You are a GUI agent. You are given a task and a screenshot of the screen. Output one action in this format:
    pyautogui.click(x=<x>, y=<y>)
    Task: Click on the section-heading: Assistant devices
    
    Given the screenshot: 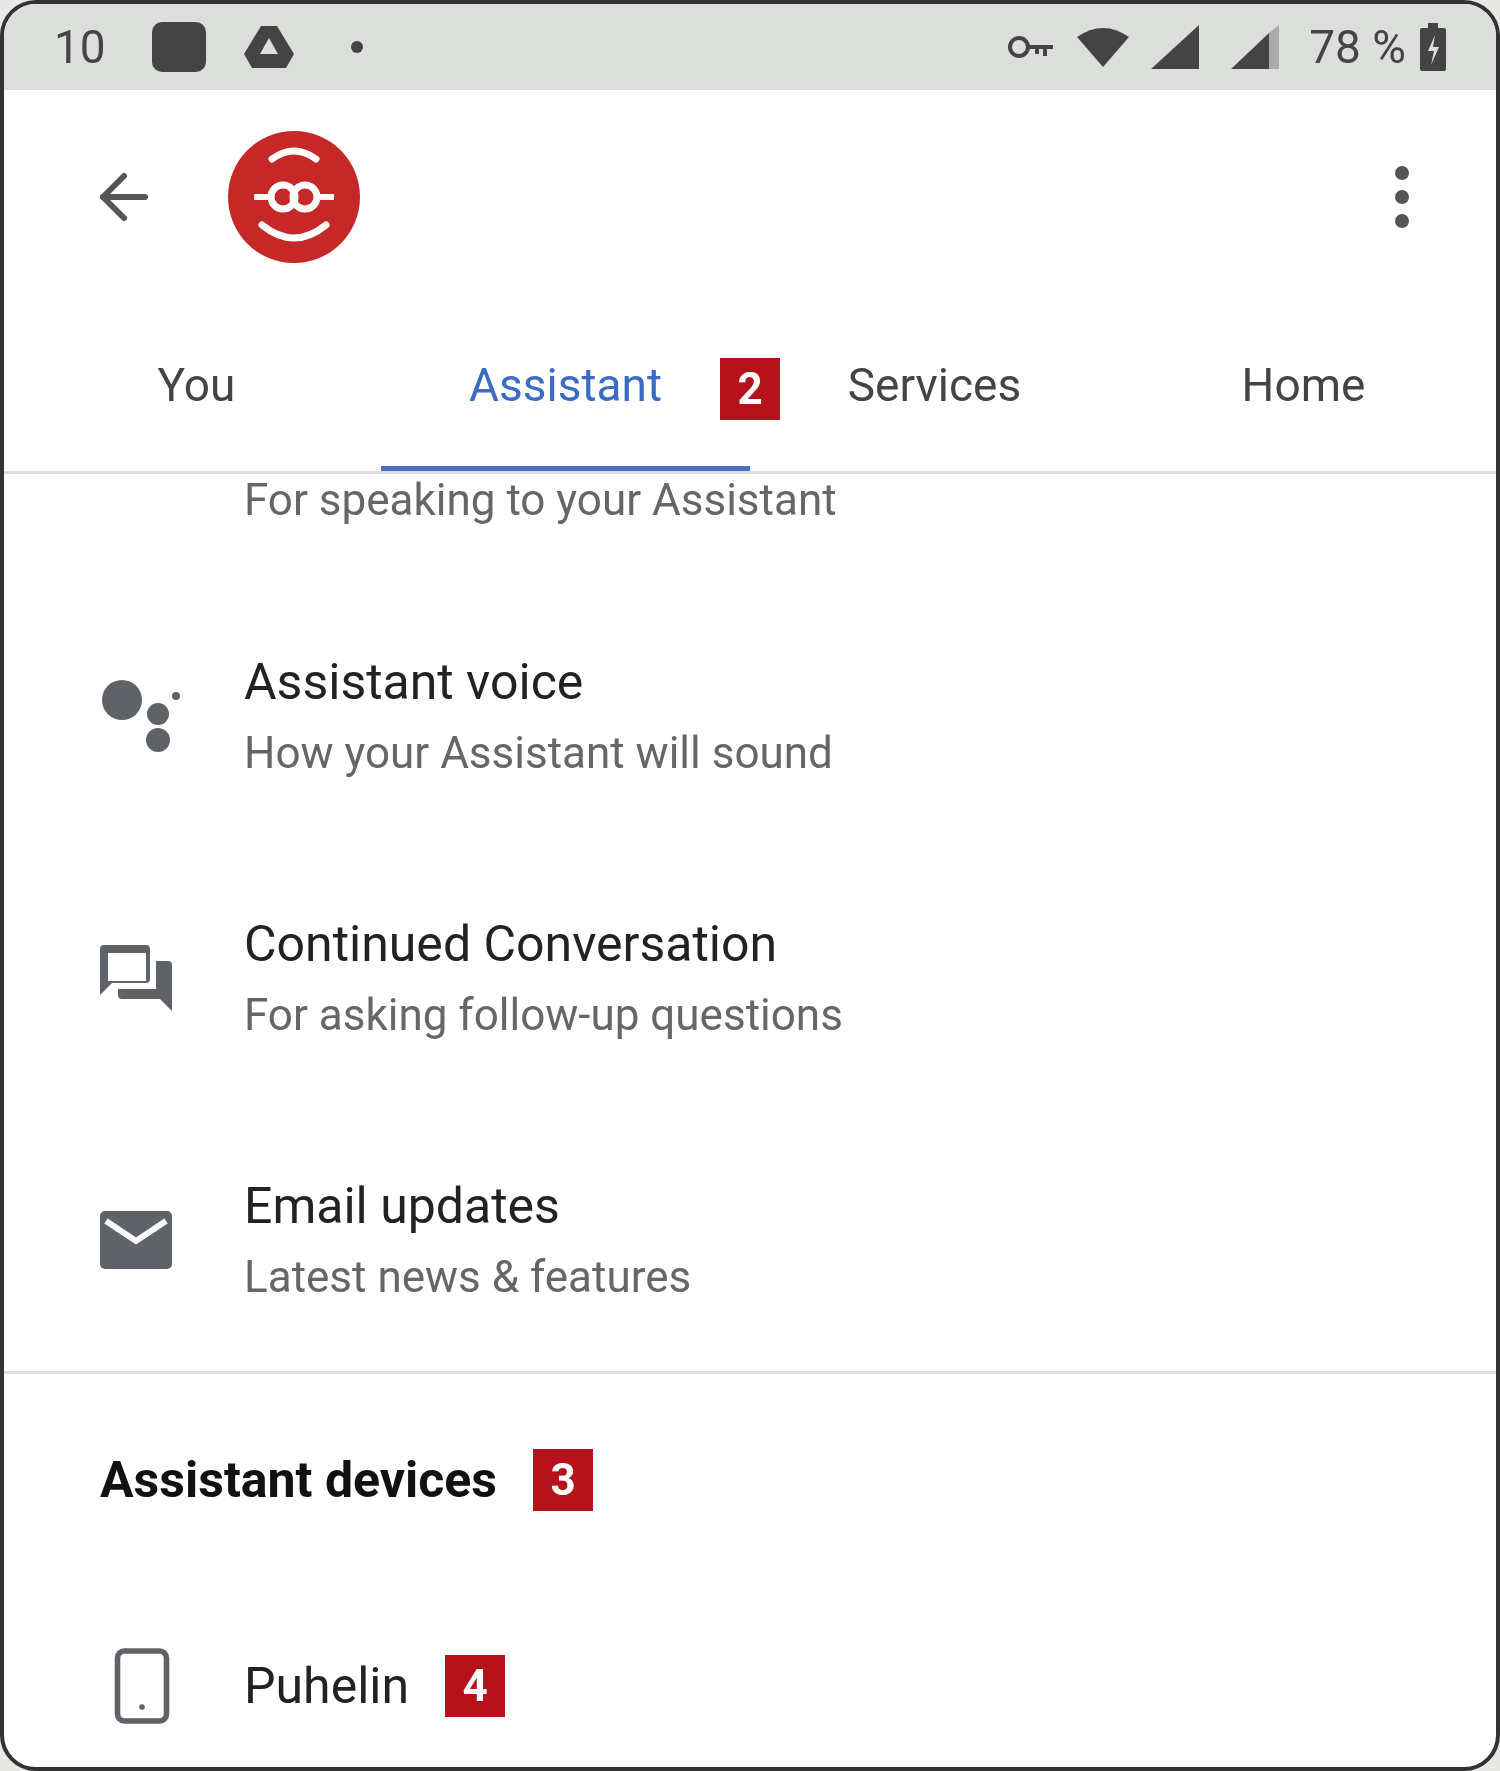 What is the action you would take?
    pyautogui.click(x=299, y=1480)
    